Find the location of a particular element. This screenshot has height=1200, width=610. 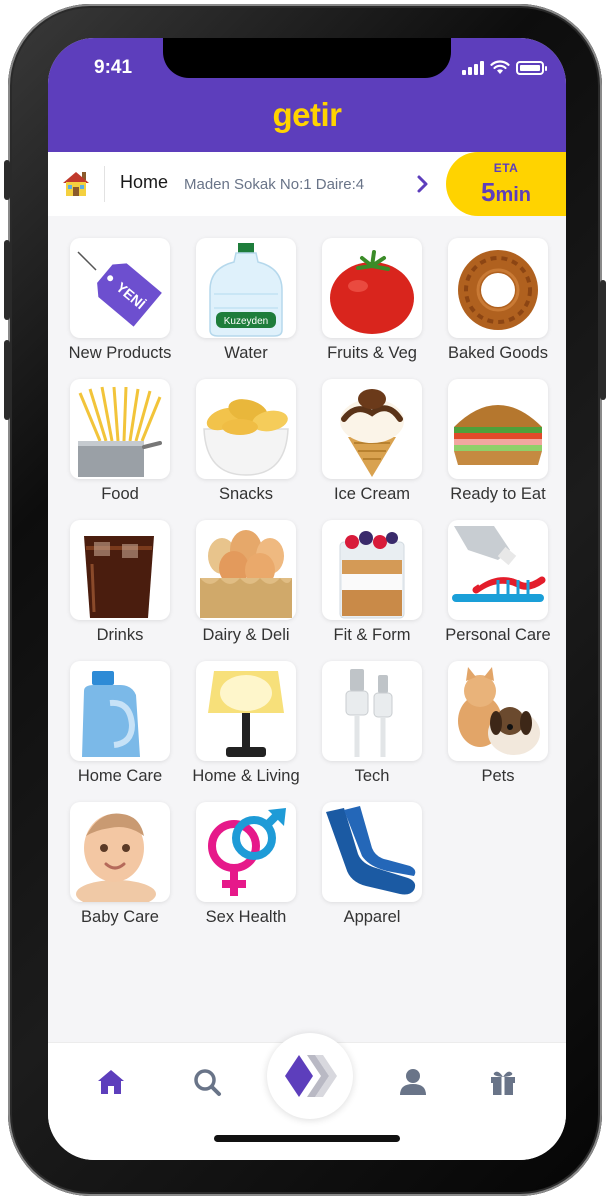

category-tech: Tech is located at coordinates (369, 725).